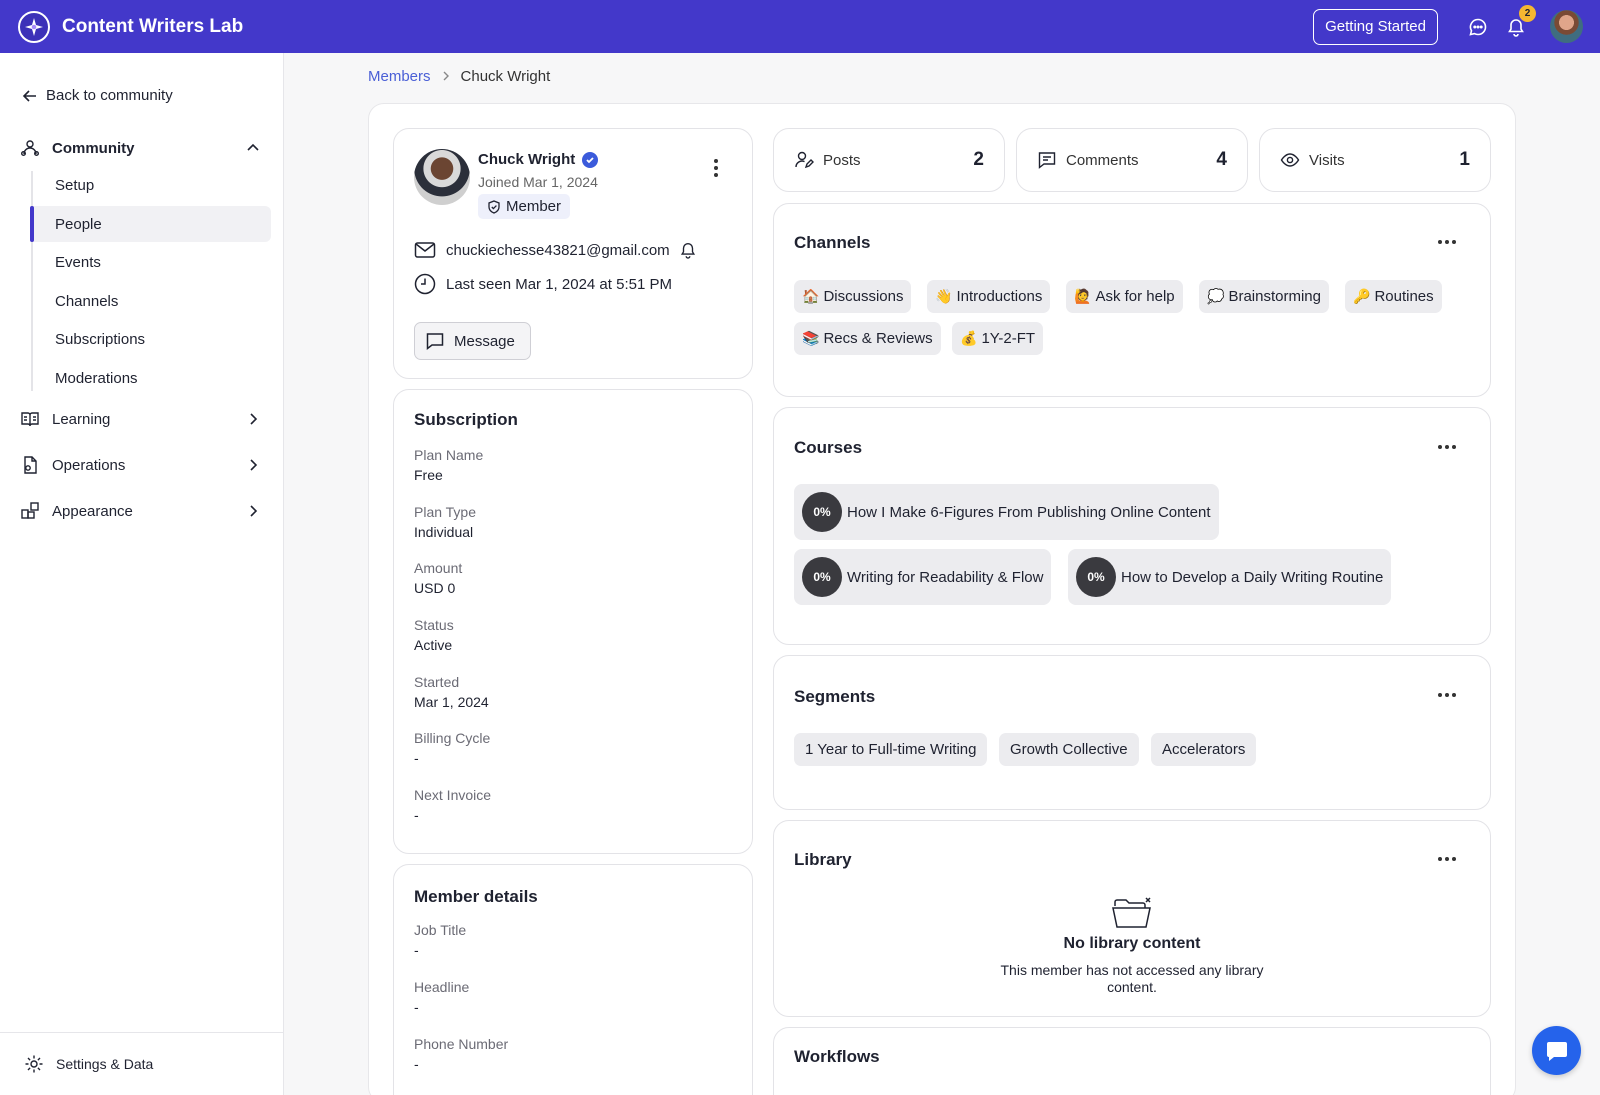 The width and height of the screenshot is (1600, 1095). Describe the element at coordinates (445, 512) in the screenshot. I see `field-label: Plan Type` at that location.